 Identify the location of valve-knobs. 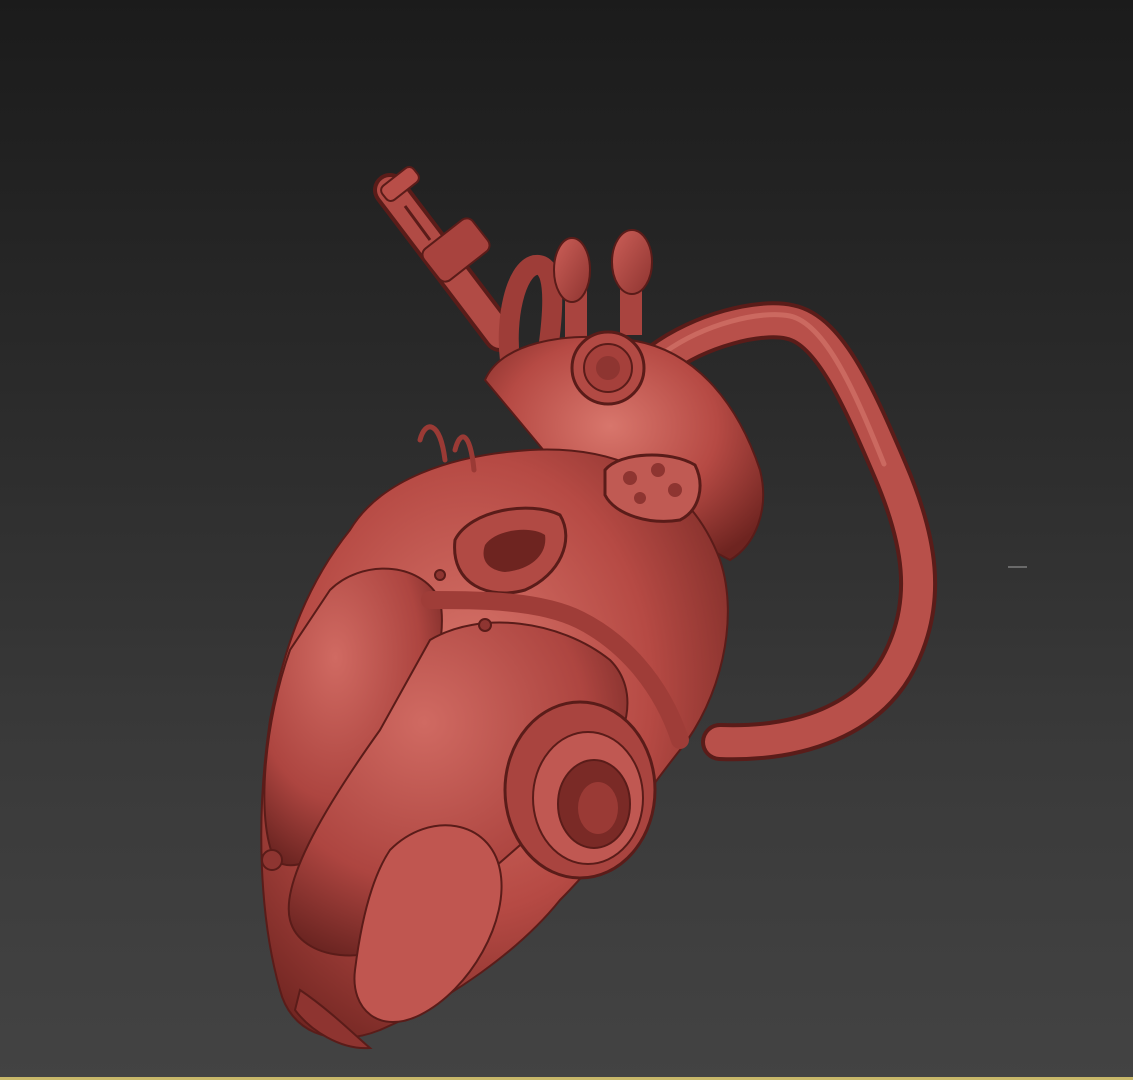
(603, 284).